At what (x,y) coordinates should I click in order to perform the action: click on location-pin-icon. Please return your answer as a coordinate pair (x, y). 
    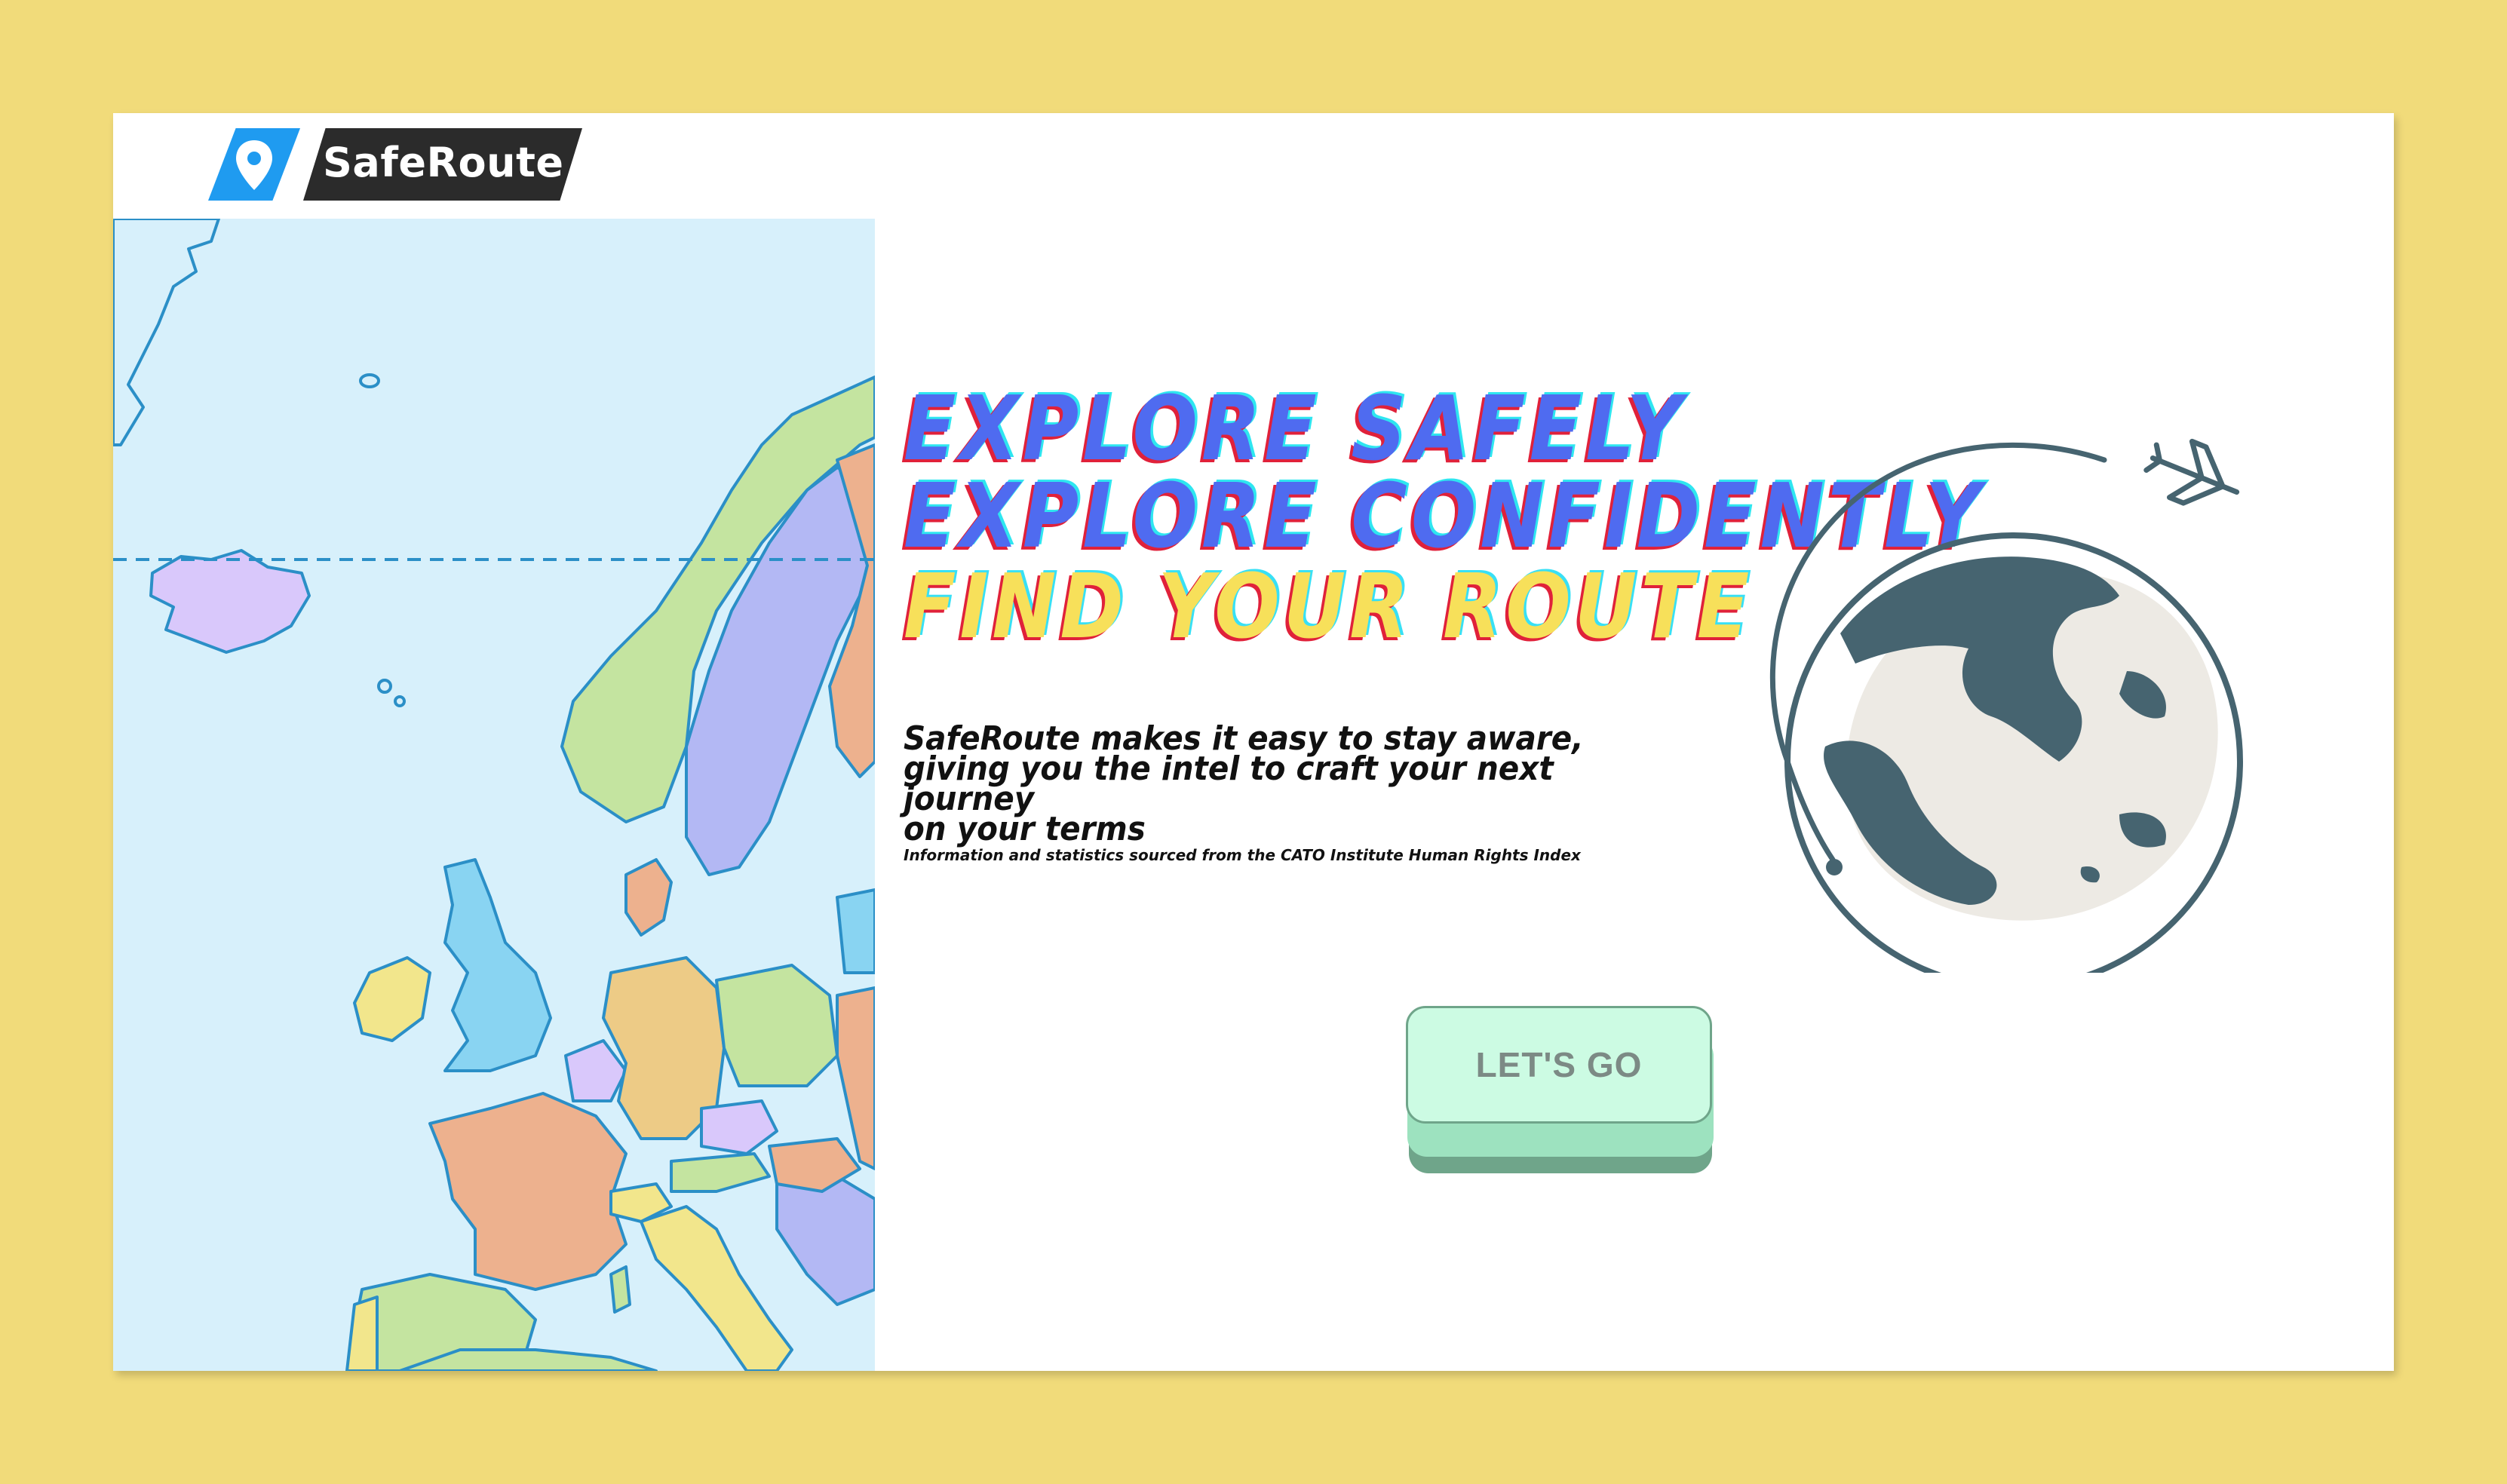
    Looking at the image, I should click on (254, 165).